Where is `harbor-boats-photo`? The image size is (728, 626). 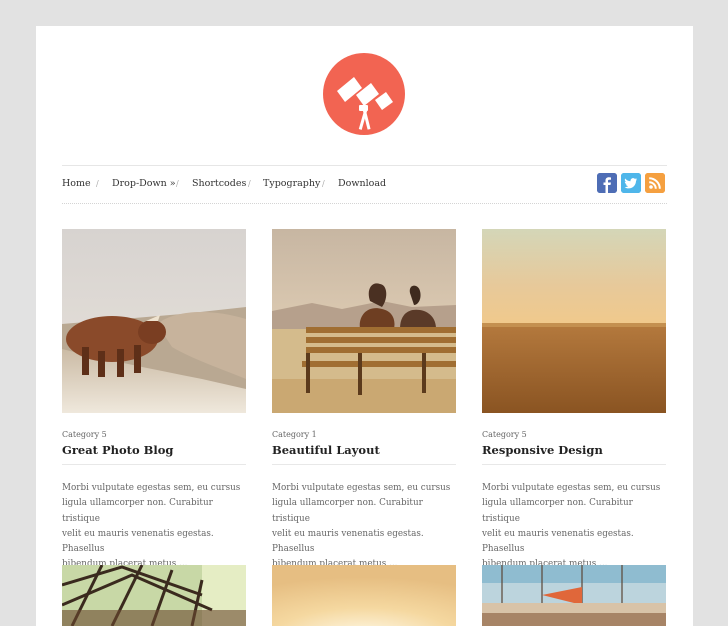 harbor-boats-photo is located at coordinates (574, 595).